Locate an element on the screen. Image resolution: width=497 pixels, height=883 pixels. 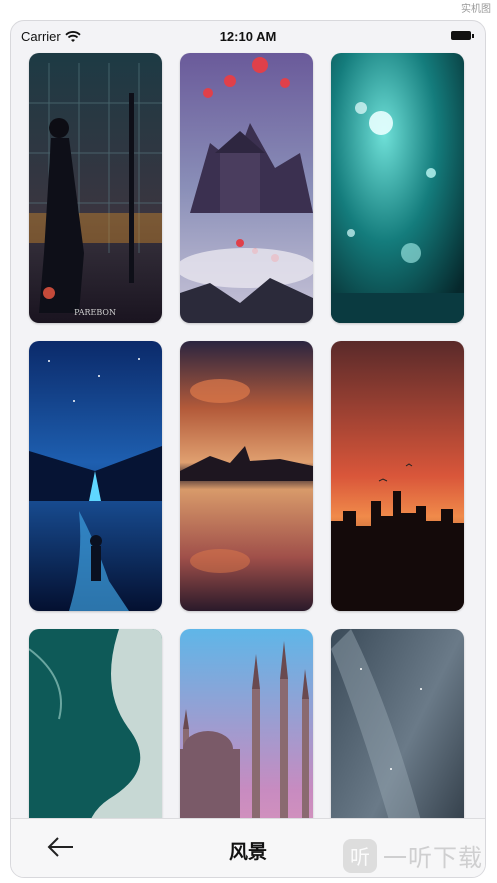
wallpaper-tile: PAREBON is located at coordinates (95, 188).